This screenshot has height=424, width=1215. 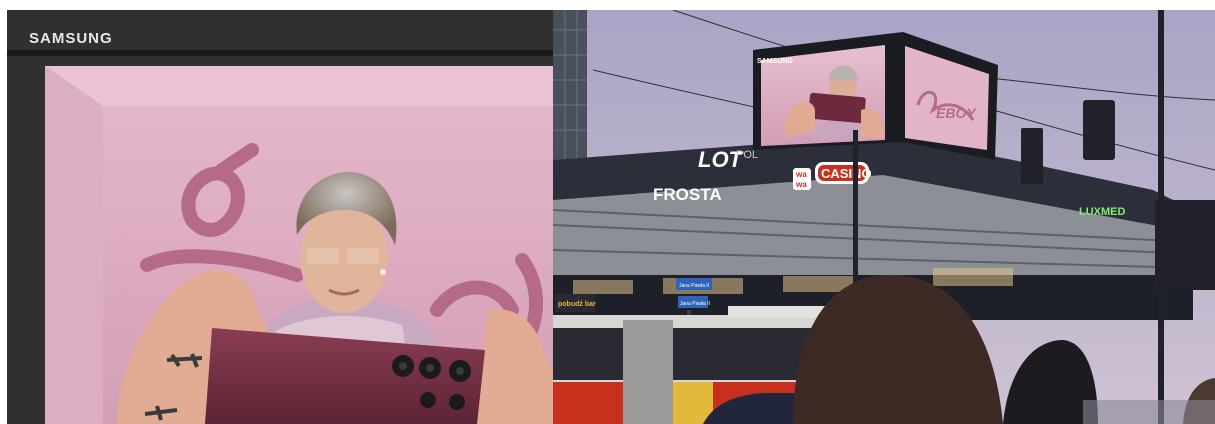 I want to click on svg-text: pobudź bar, so click(x=577, y=304).